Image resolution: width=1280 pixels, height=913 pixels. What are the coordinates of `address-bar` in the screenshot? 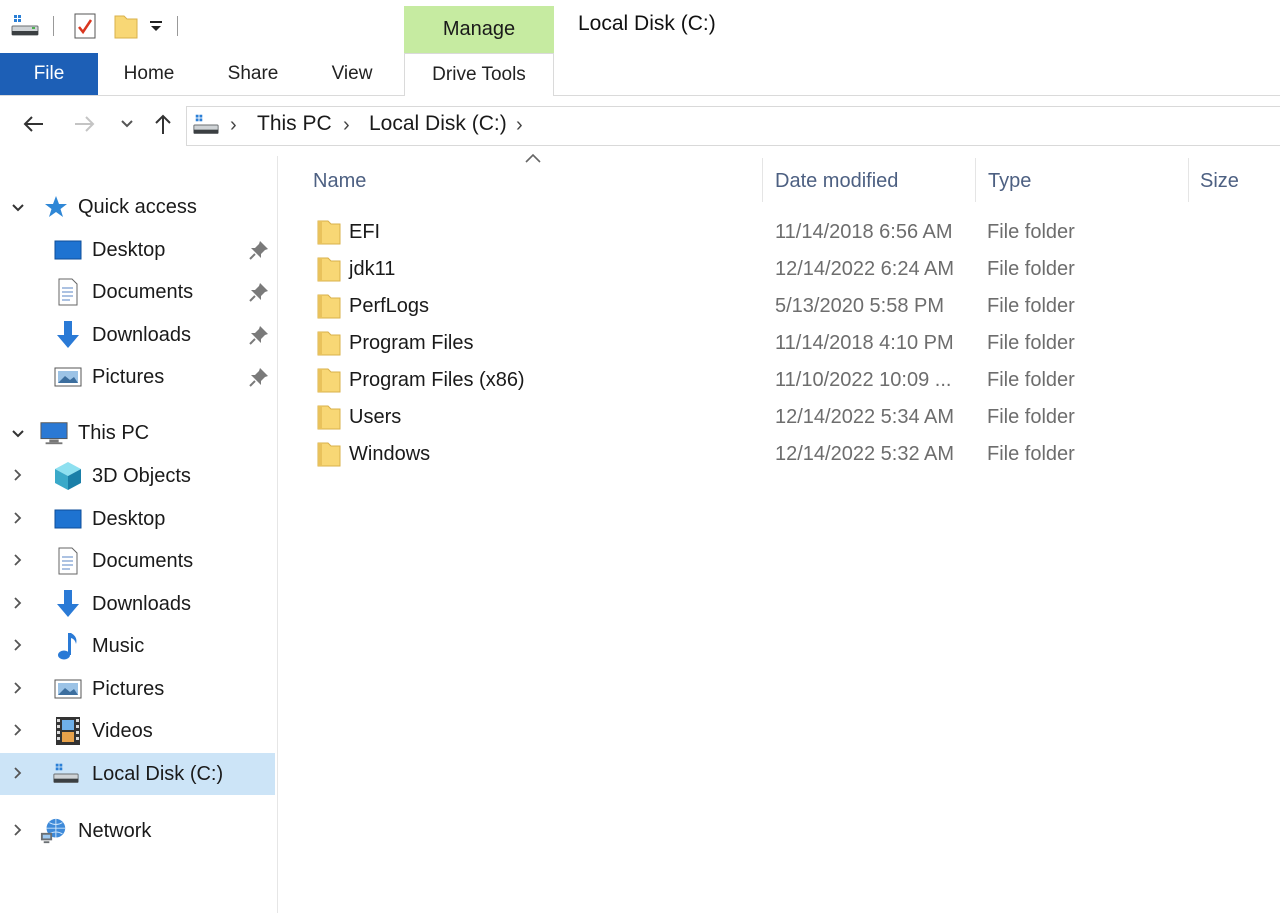 It's located at (733, 126).